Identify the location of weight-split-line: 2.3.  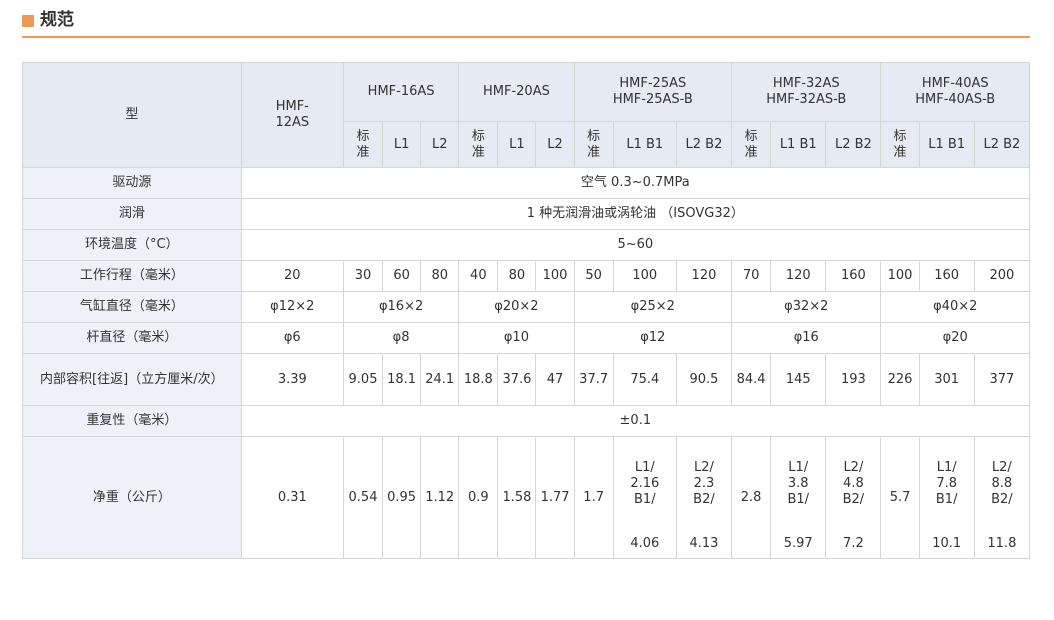
(704, 483).